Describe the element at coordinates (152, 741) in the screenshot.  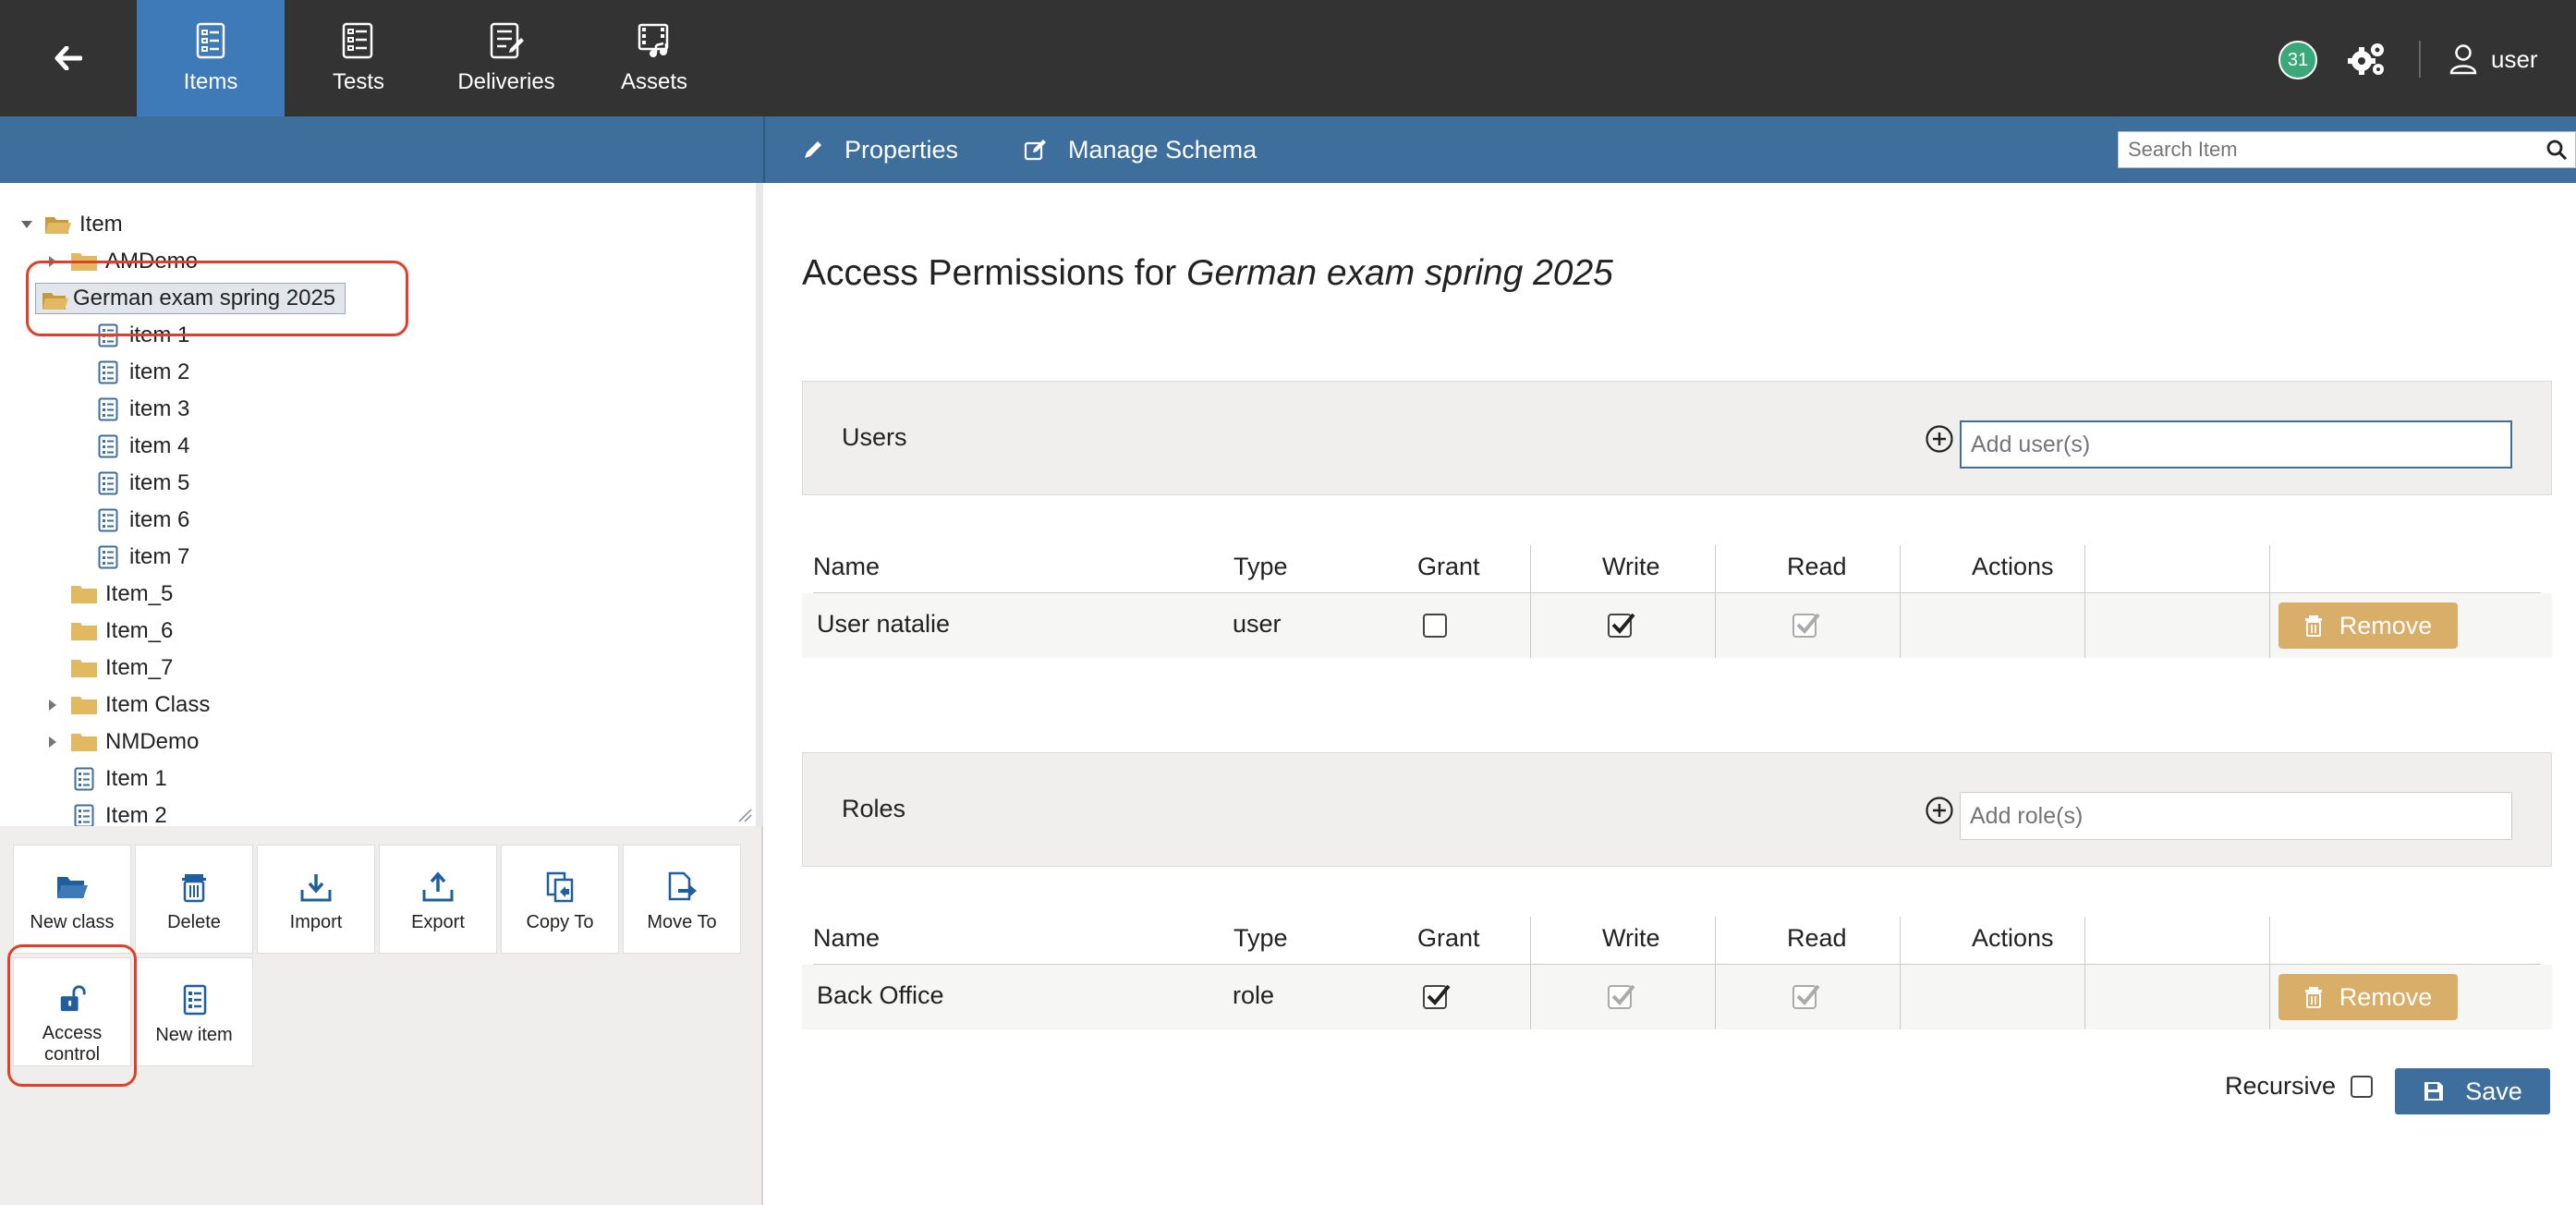
I see `tree-node-label: NMDemo` at that location.